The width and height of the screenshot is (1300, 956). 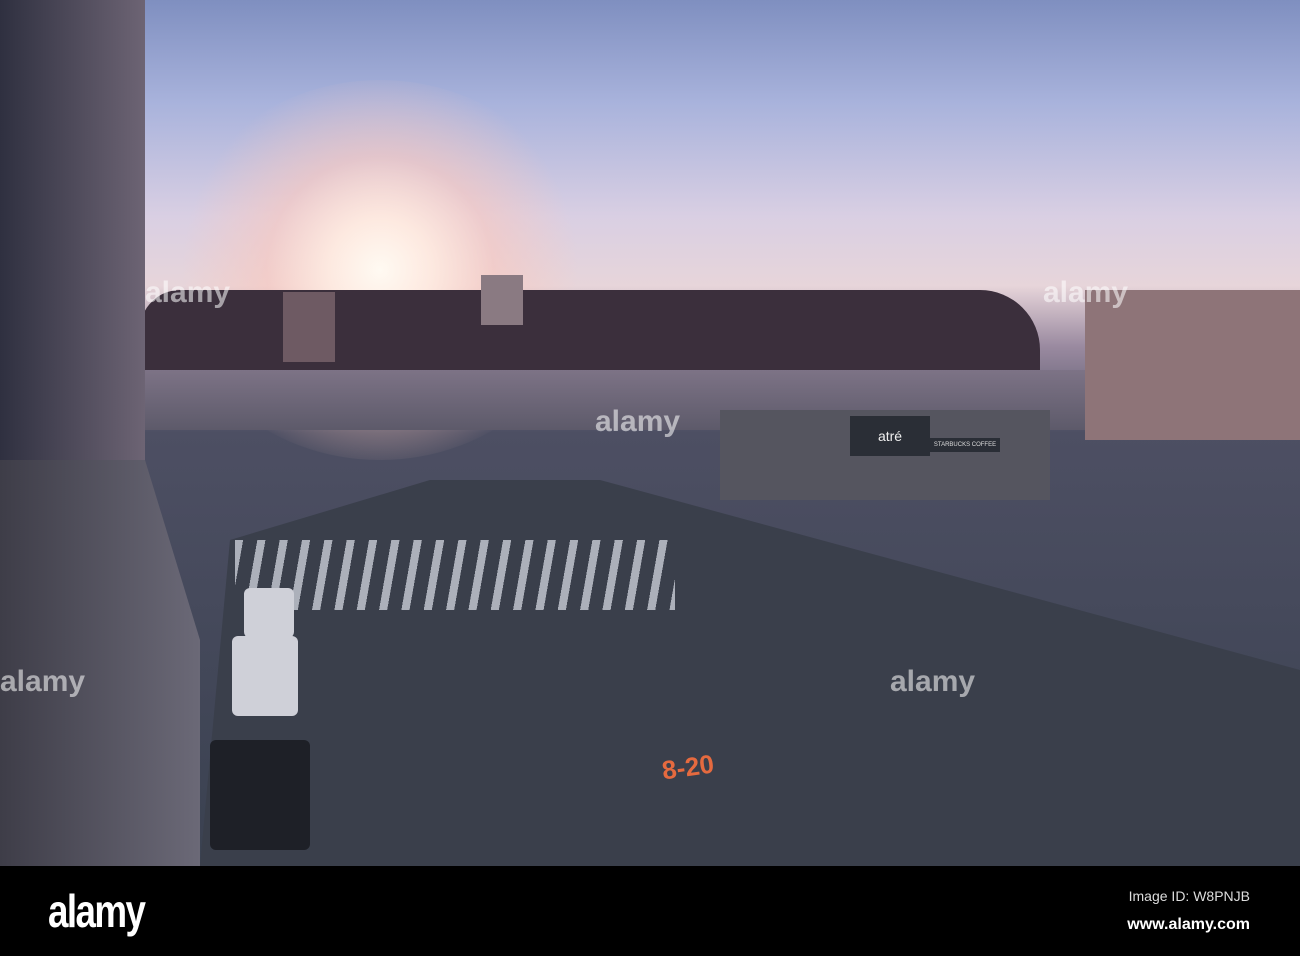 I want to click on site-url: www.alamy.com, so click(x=1188, y=924).